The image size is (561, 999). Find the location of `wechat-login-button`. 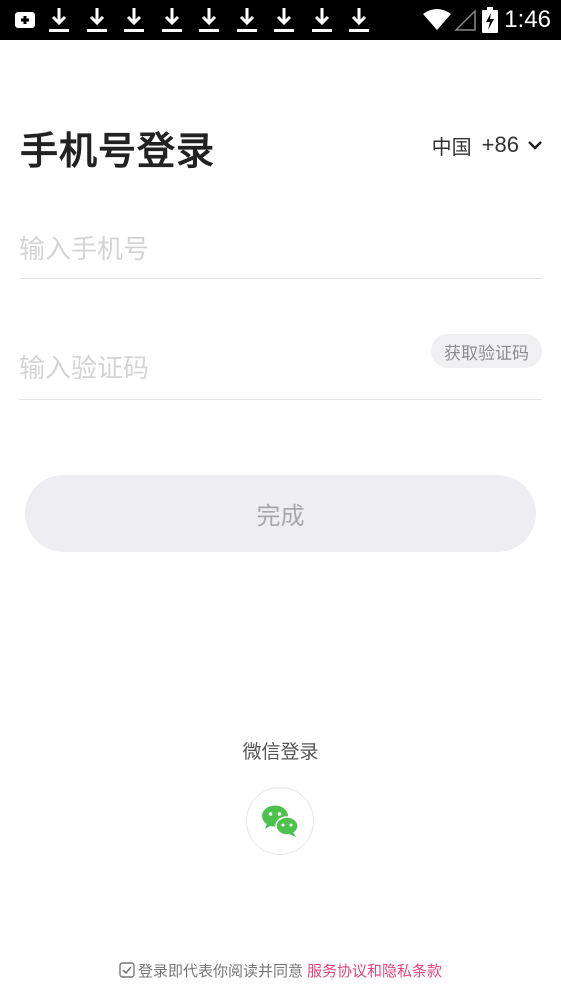

wechat-login-button is located at coordinates (280, 821).